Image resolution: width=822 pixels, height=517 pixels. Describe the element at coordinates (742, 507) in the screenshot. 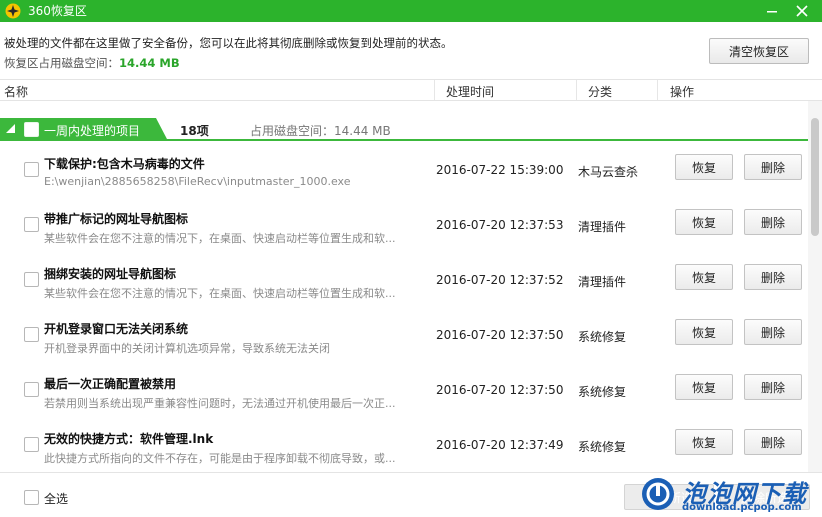

I see `watermark-url: download.pcpop.com` at that location.